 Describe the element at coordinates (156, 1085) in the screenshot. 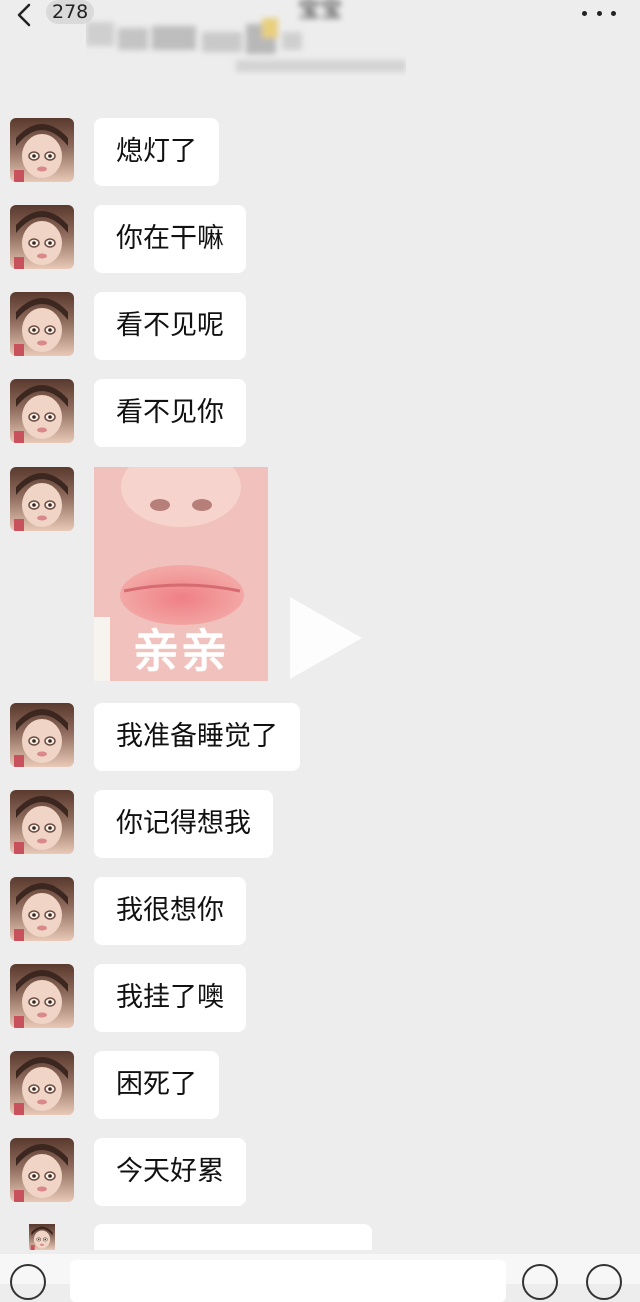

I see `message-bubble: 困死了` at that location.